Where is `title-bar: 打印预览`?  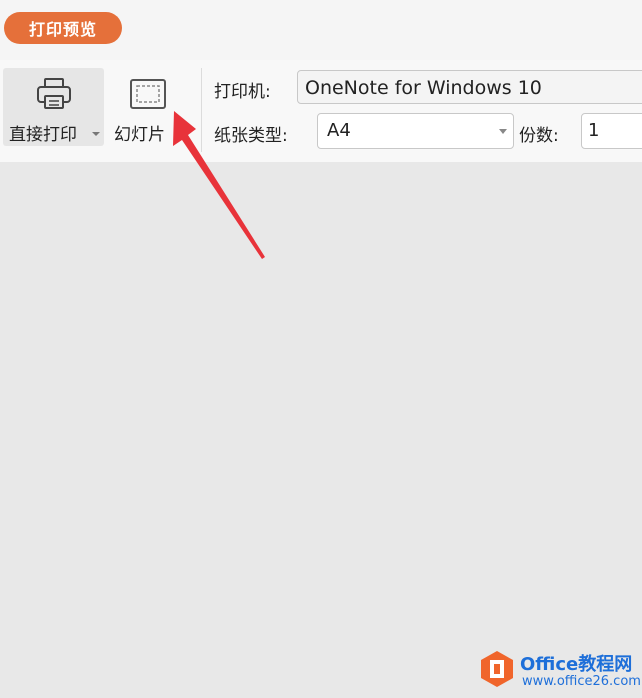
title-bar: 打印预览 is located at coordinates (321, 30).